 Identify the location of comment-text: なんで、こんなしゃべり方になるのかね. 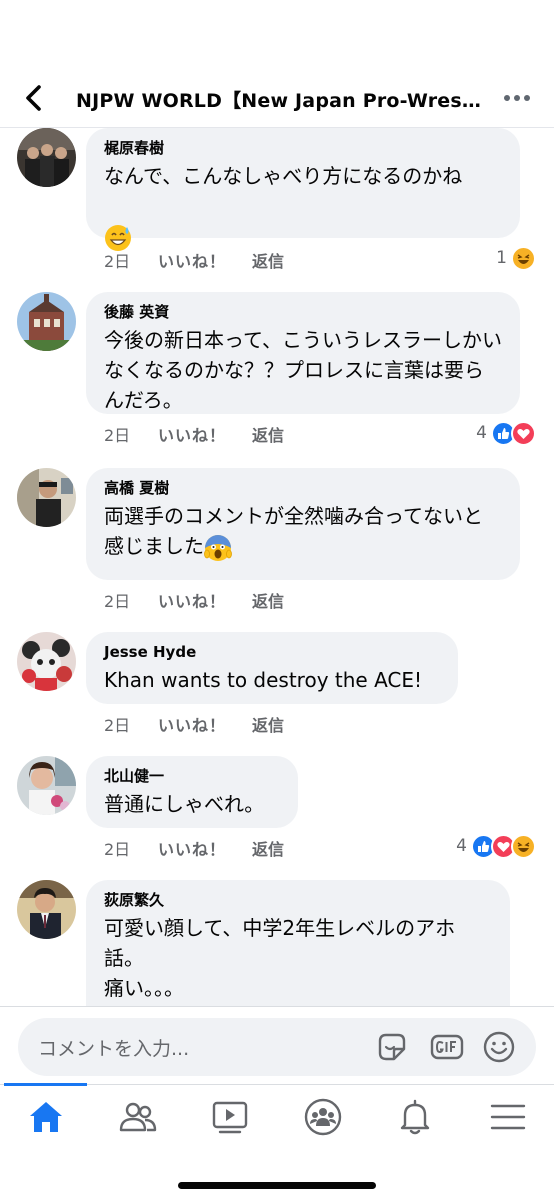
(303, 206).